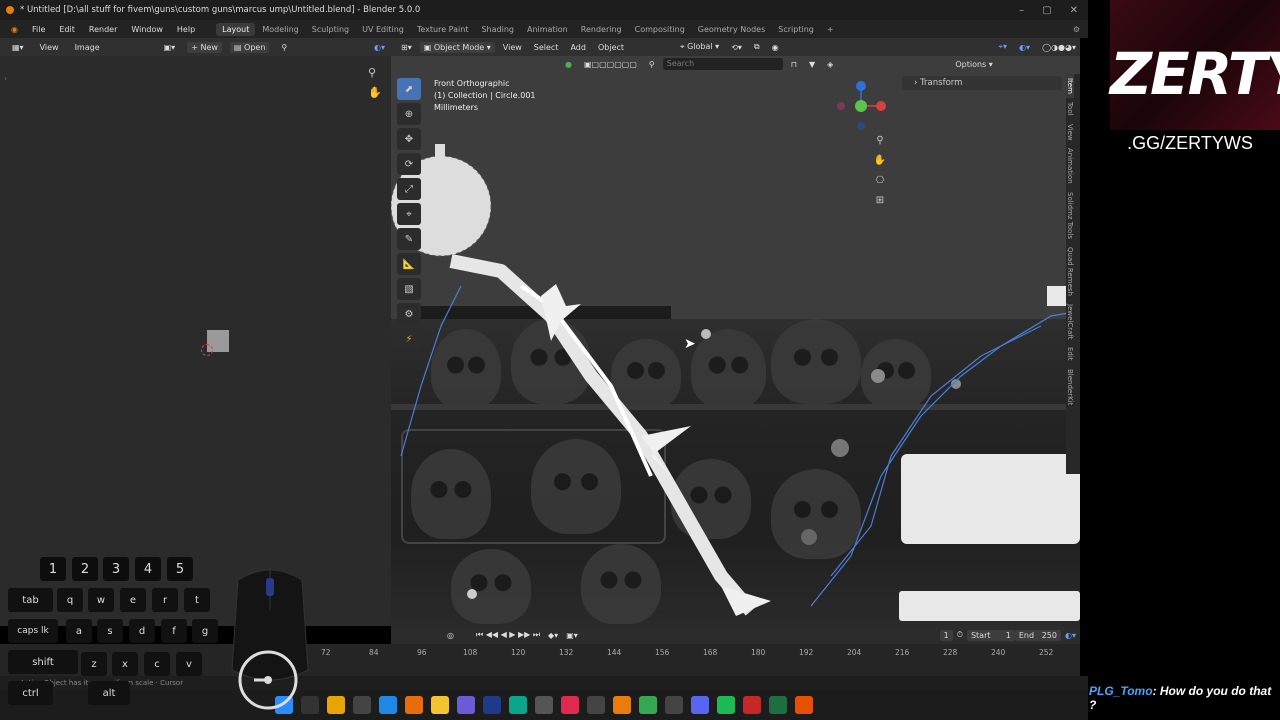 The width and height of the screenshot is (1280, 720). I want to click on tab-blenderkit: BlenderKit, so click(1070, 387).